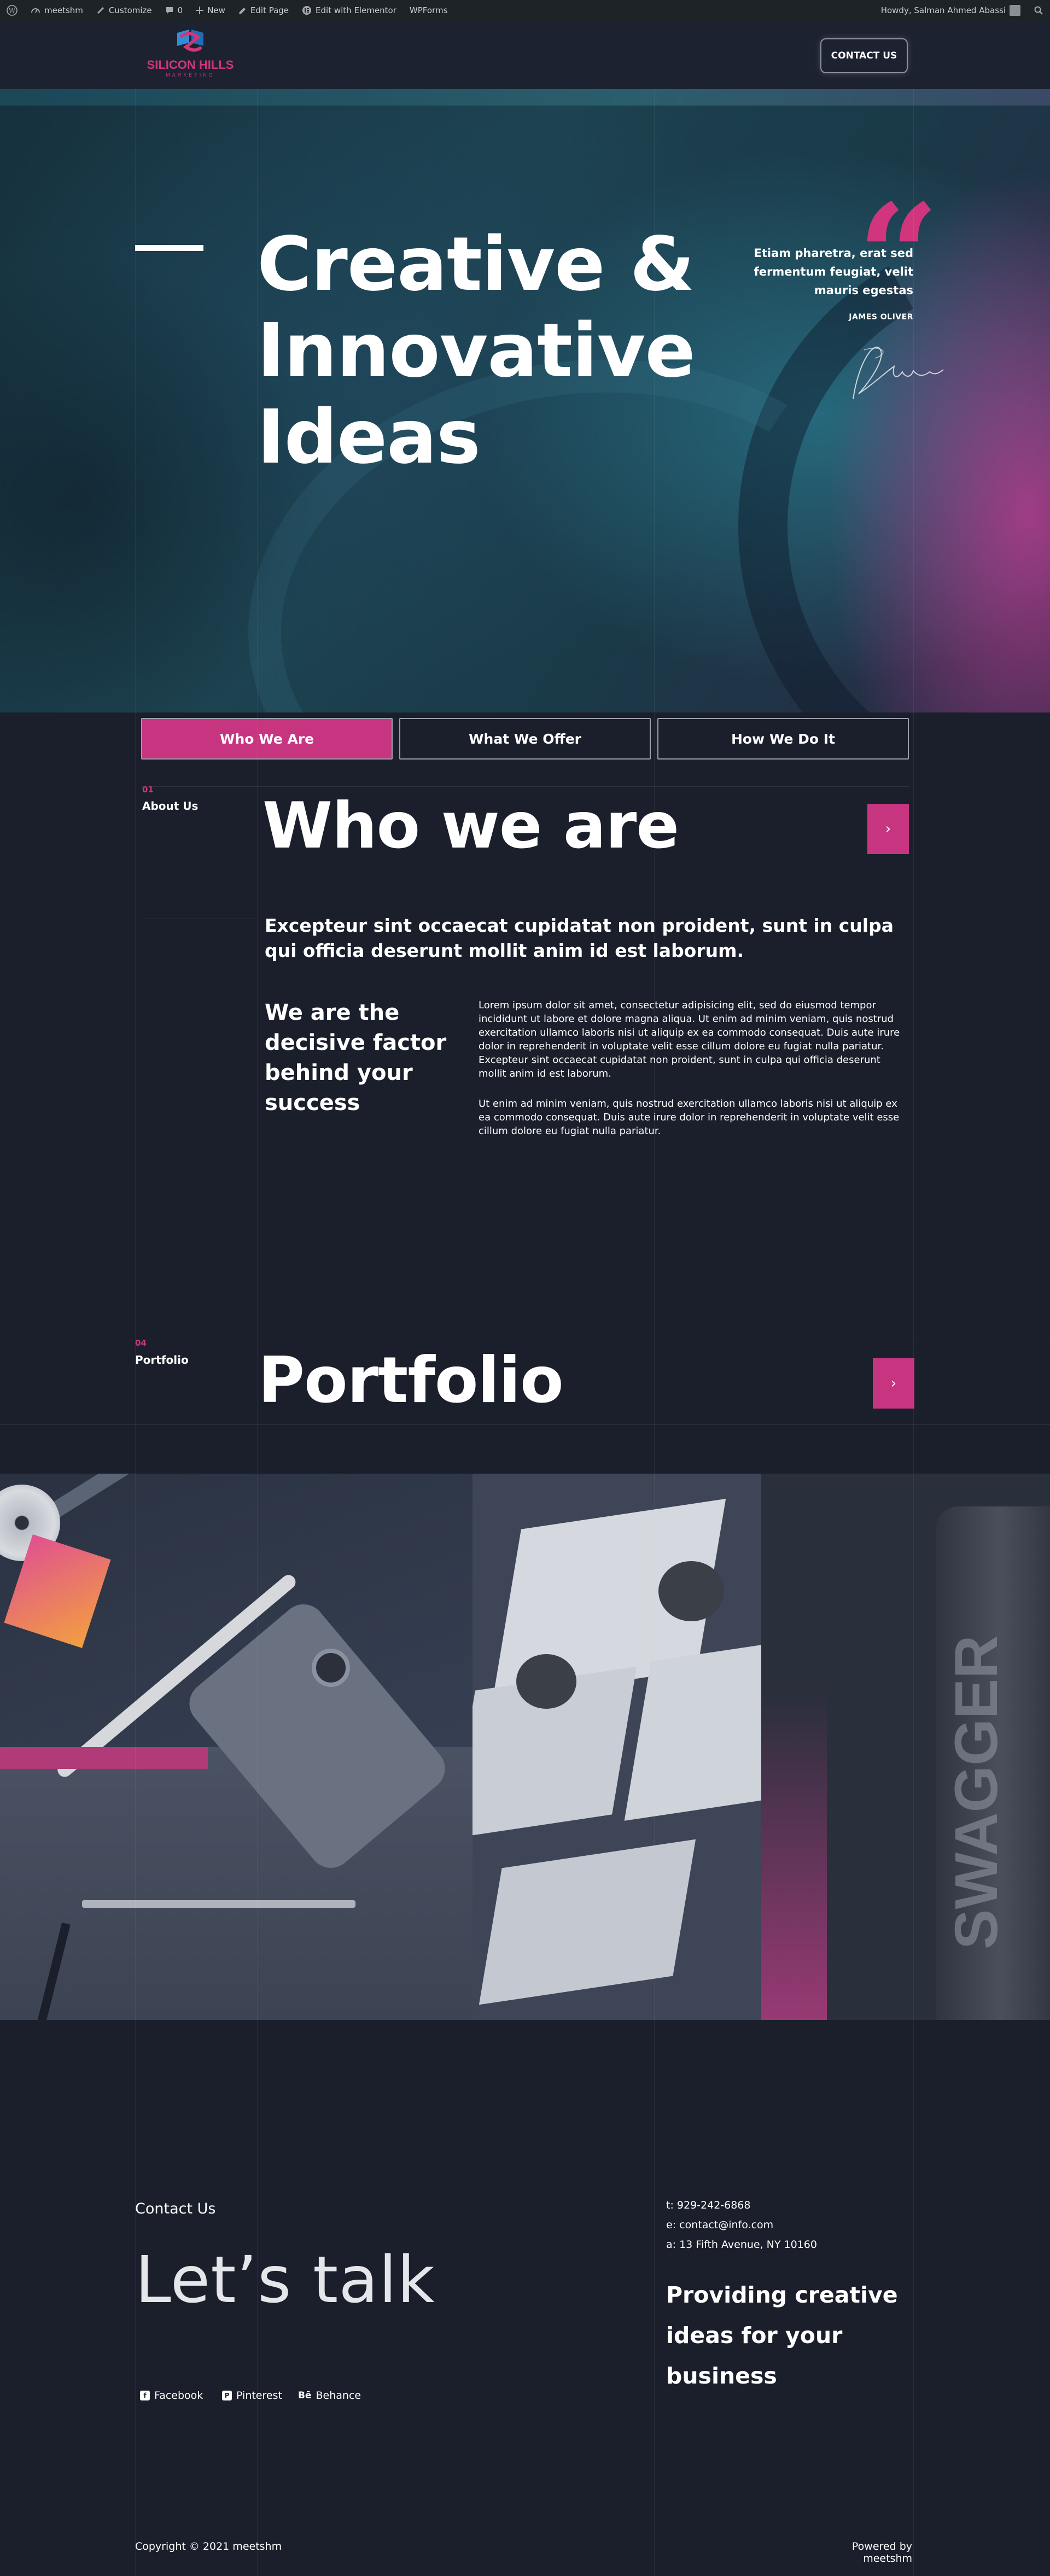 This screenshot has height=2576, width=1050. Describe the element at coordinates (216, 10) in the screenshot. I see `new-label: New` at that location.